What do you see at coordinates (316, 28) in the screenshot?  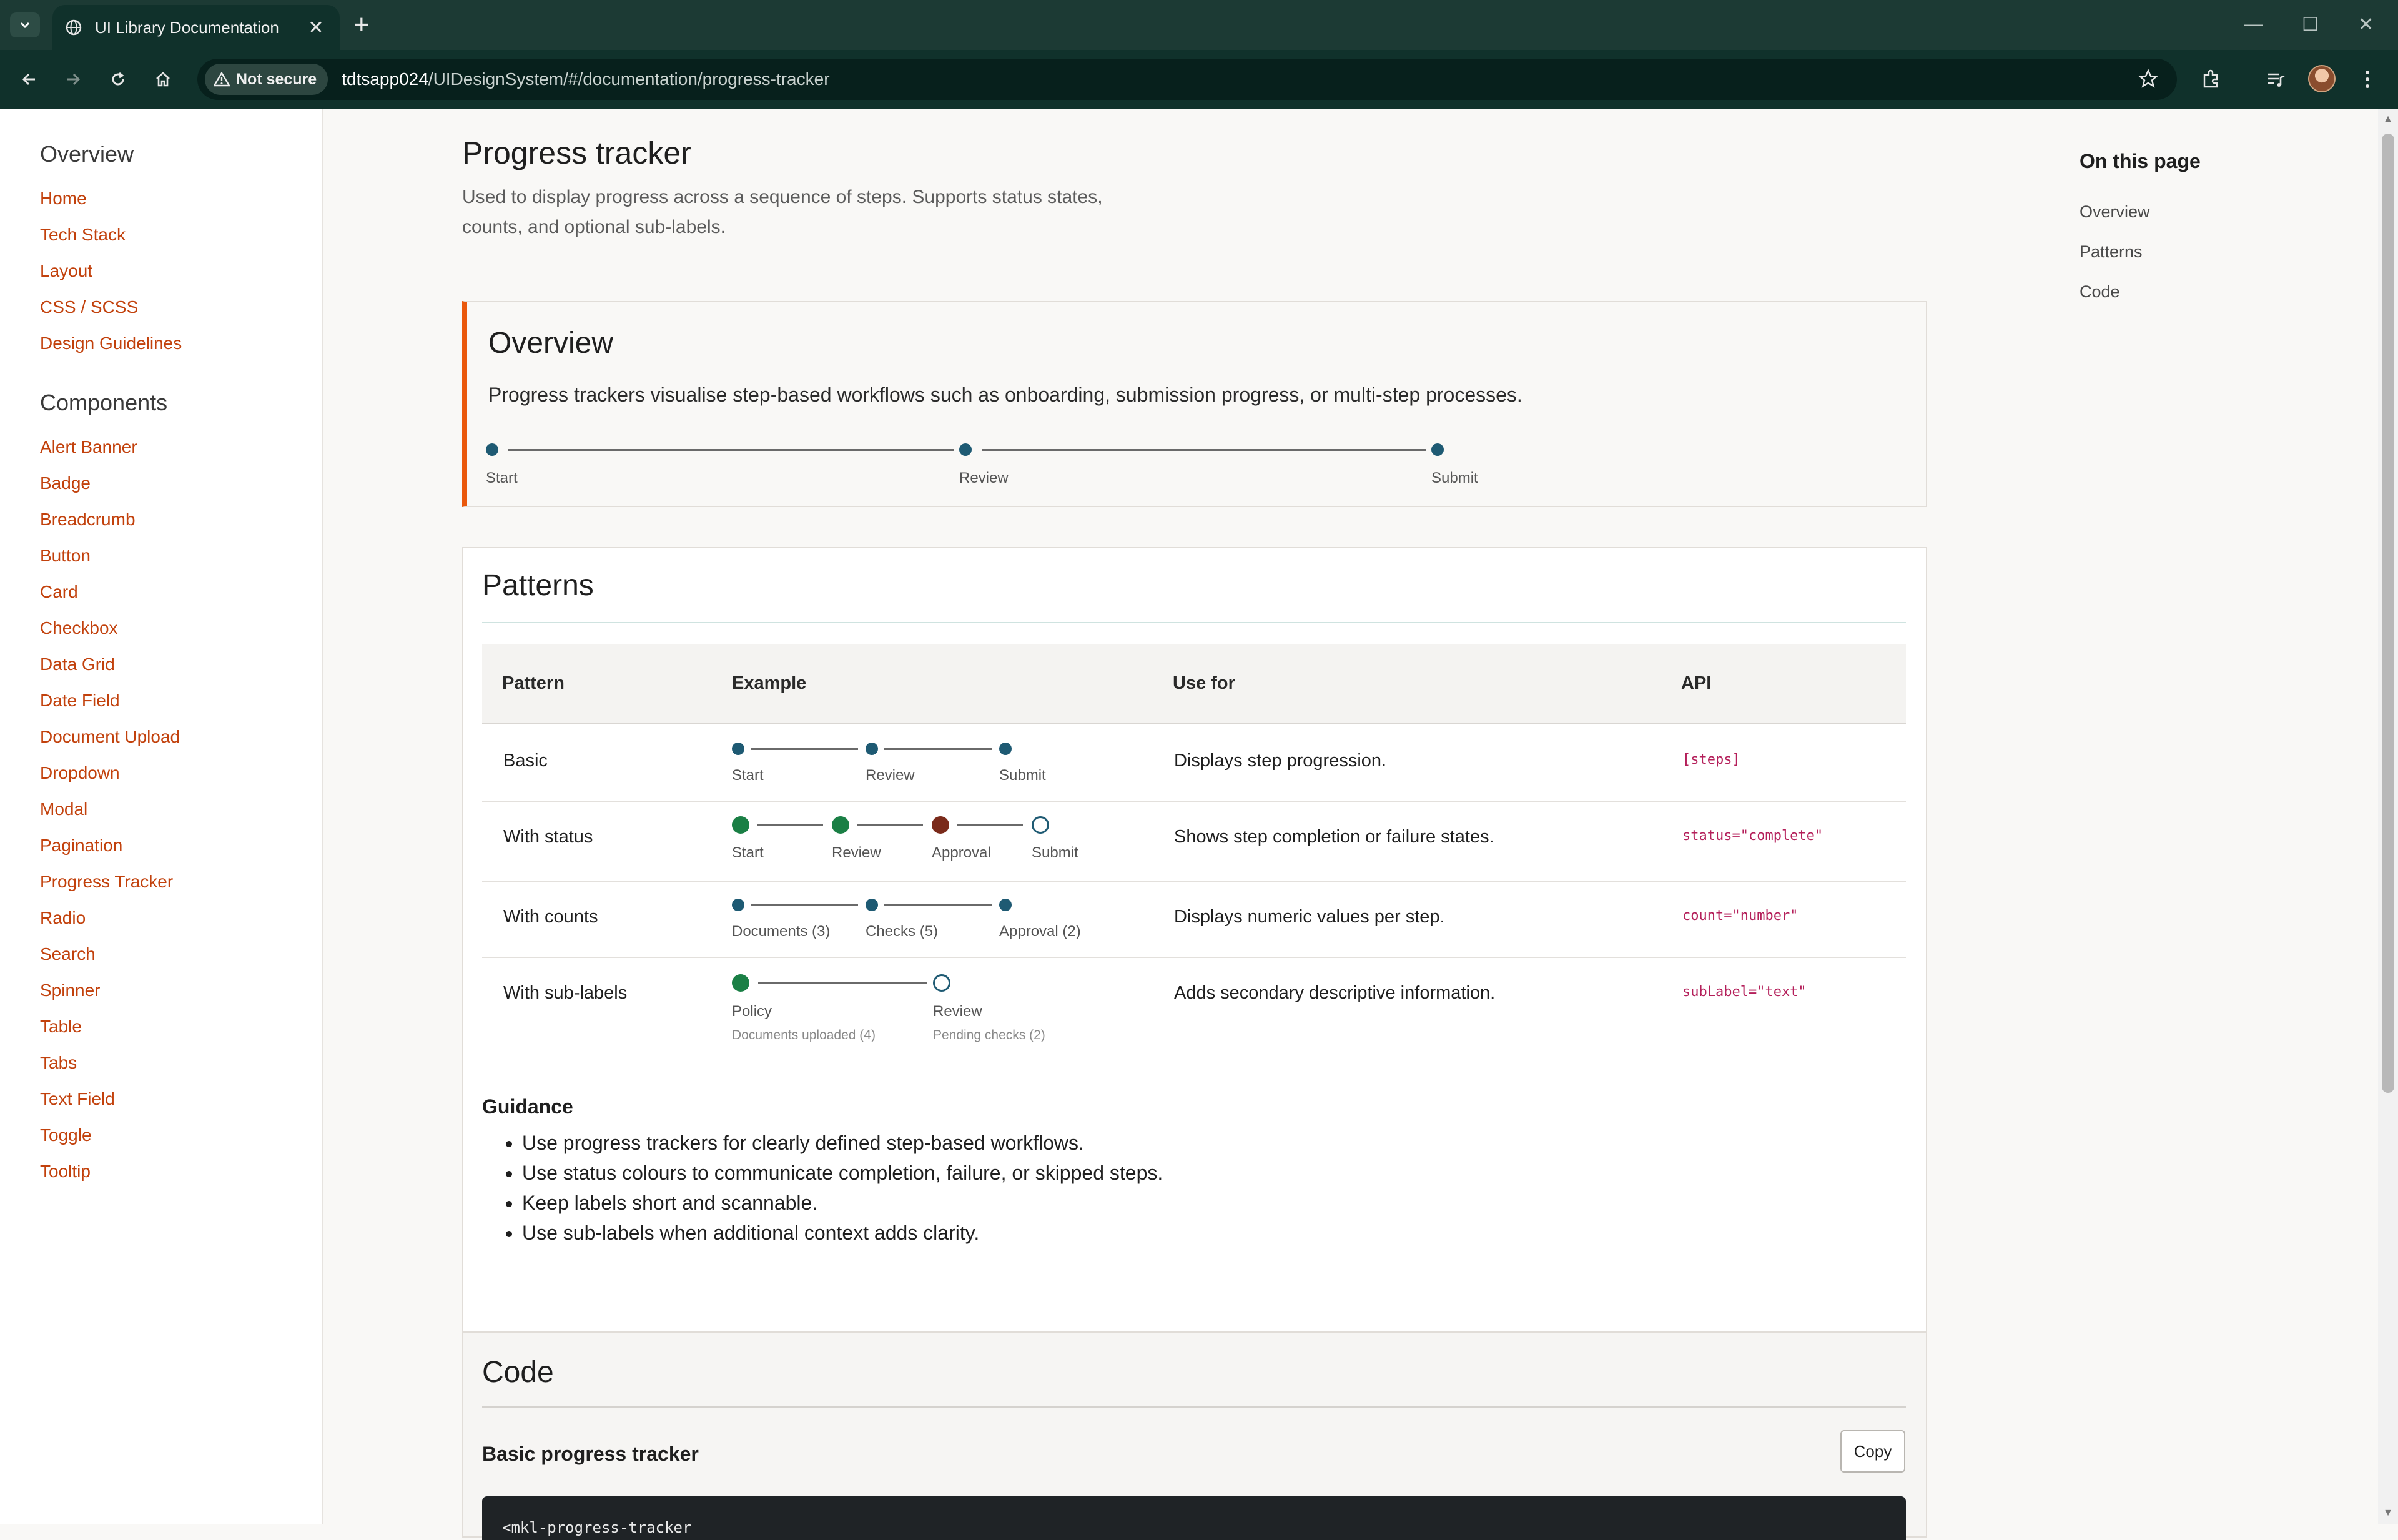 I see `close-tab-icon: ✕` at bounding box center [316, 28].